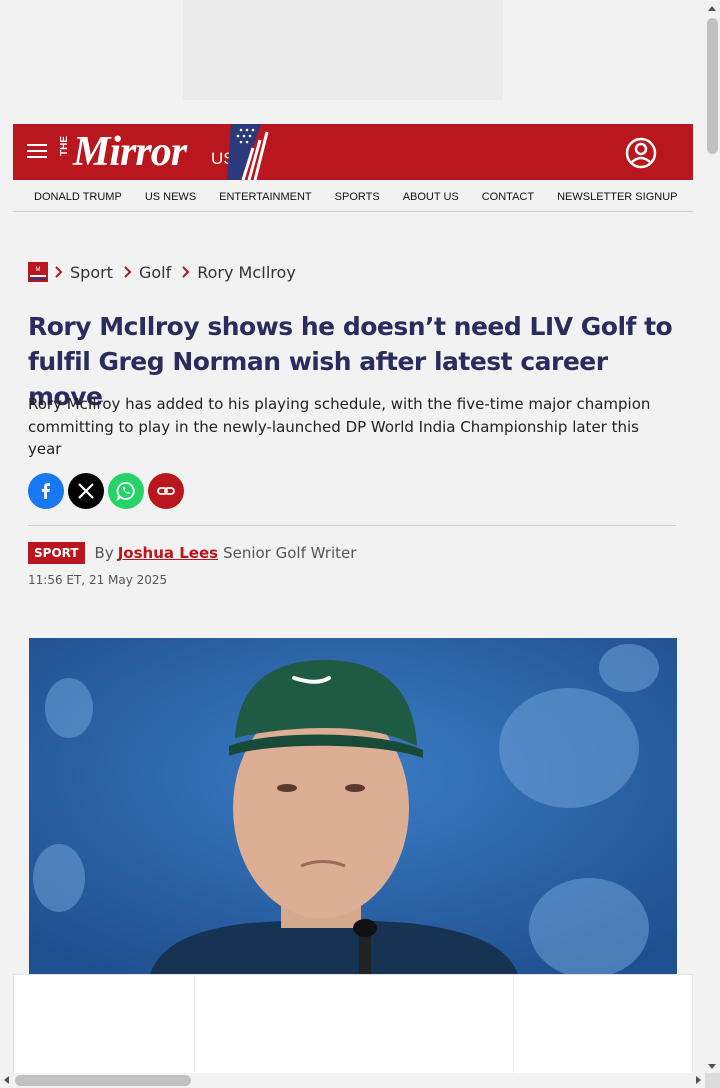 The width and height of the screenshot is (720, 1088). I want to click on copy-link-icon, so click(166, 491).